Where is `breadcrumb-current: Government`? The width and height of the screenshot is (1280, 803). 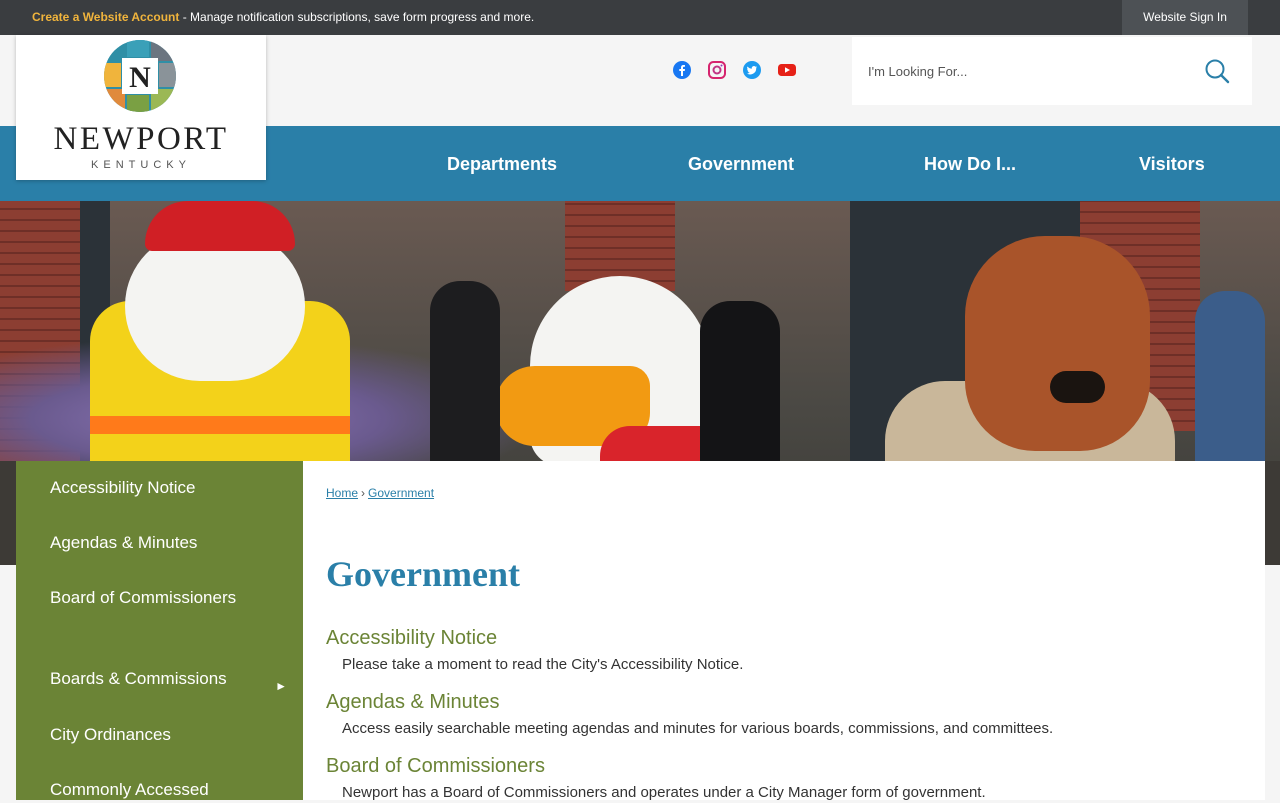
breadcrumb-current: Government is located at coordinates (401, 493).